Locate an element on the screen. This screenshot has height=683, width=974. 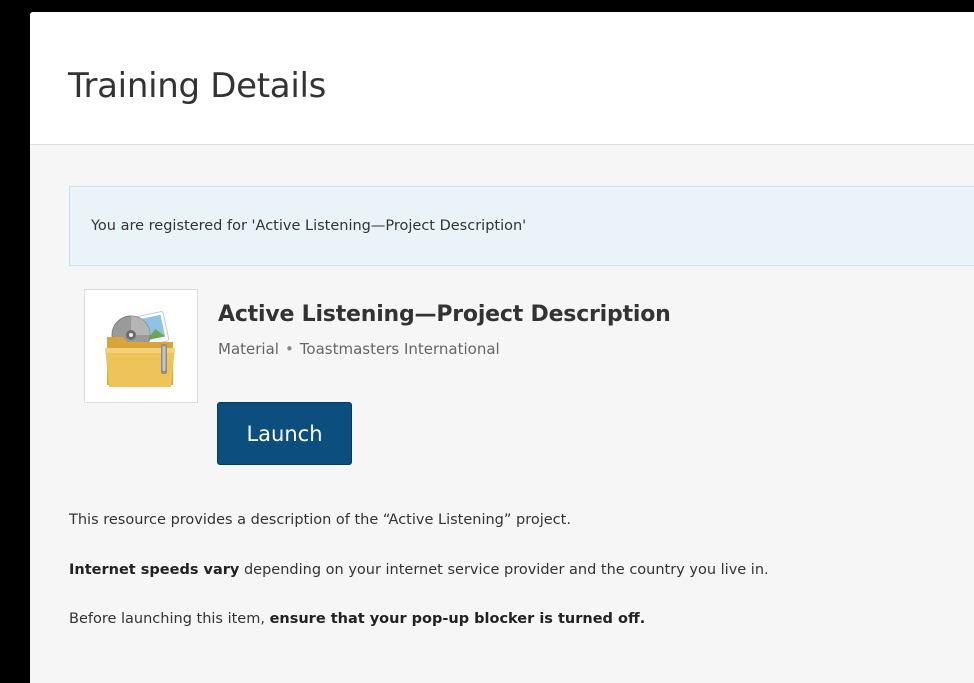
item-thumbnail is located at coordinates (141, 346).